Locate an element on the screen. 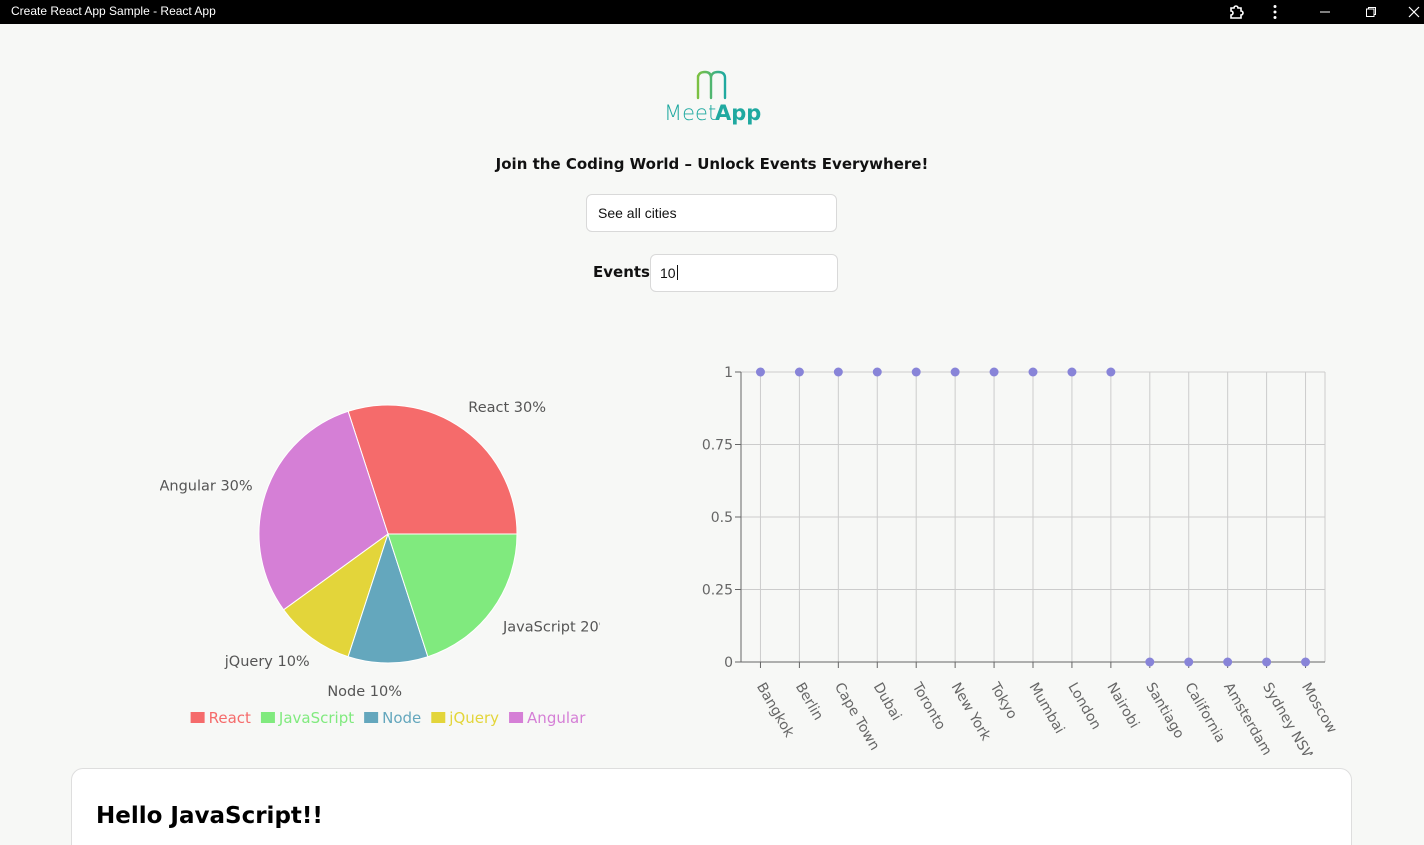 This screenshot has height=845, width=1424. more-options-icon is located at coordinates (1275, 12).